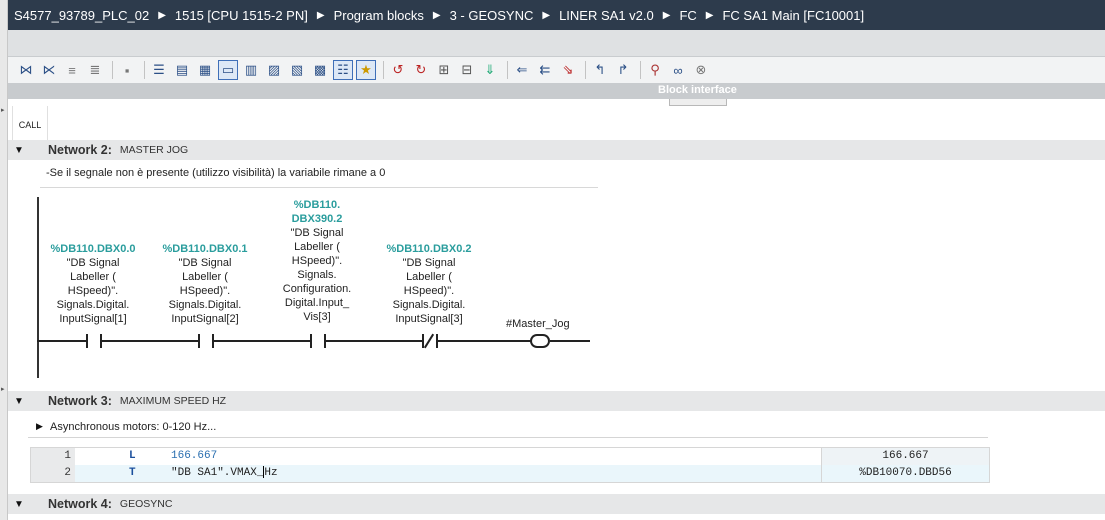  I want to click on operand: 166.667, so click(194, 456).